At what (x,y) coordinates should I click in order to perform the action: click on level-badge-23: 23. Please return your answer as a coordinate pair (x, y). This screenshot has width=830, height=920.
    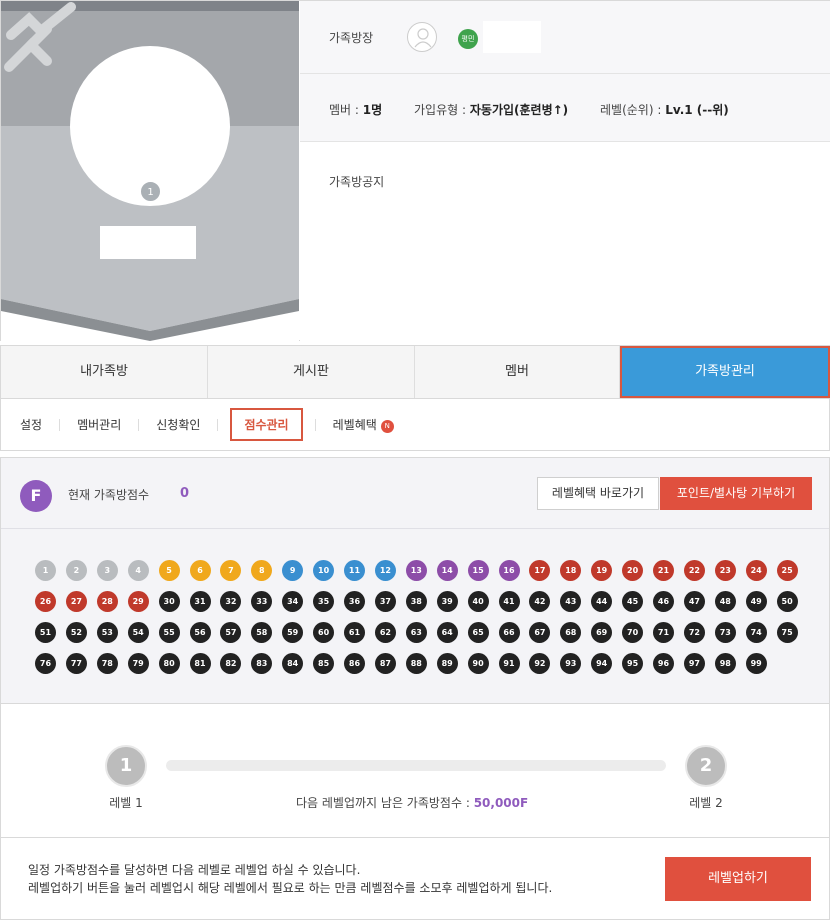
    Looking at the image, I should click on (725, 570).